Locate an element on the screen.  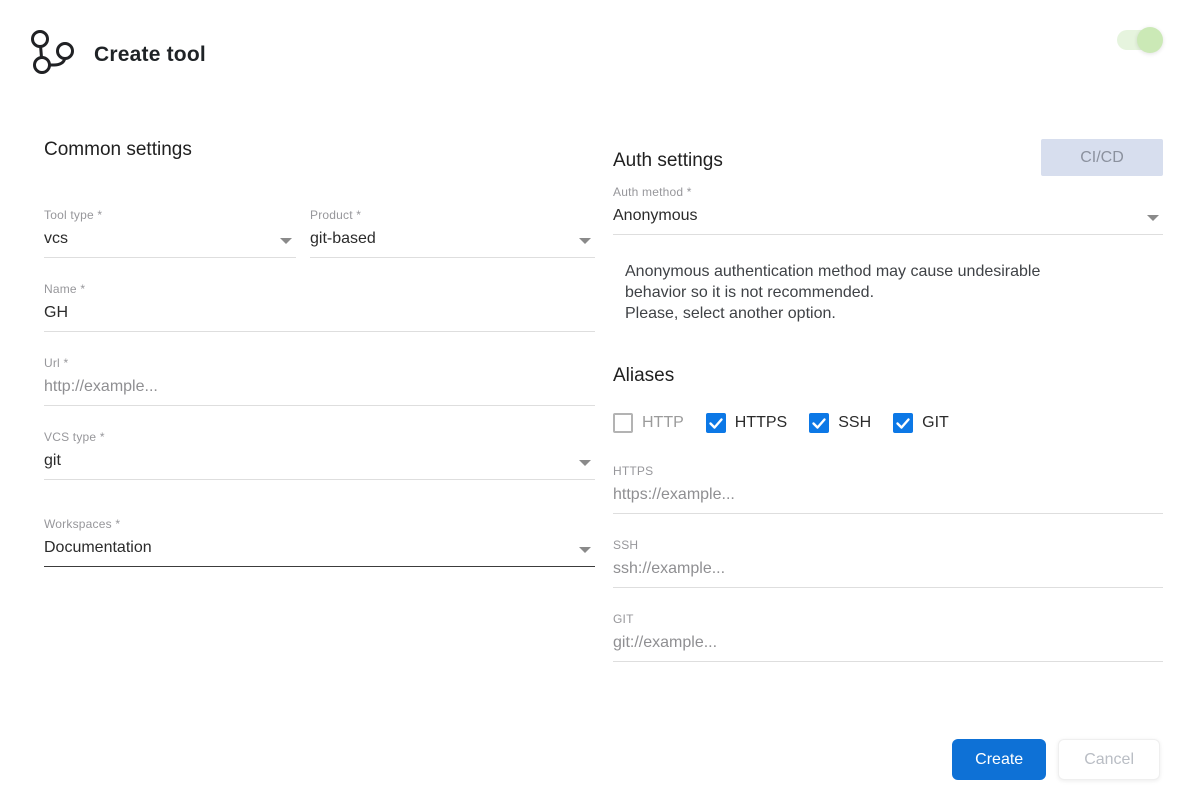
git-alias-field-wrap: GIT is located at coordinates (888, 637).